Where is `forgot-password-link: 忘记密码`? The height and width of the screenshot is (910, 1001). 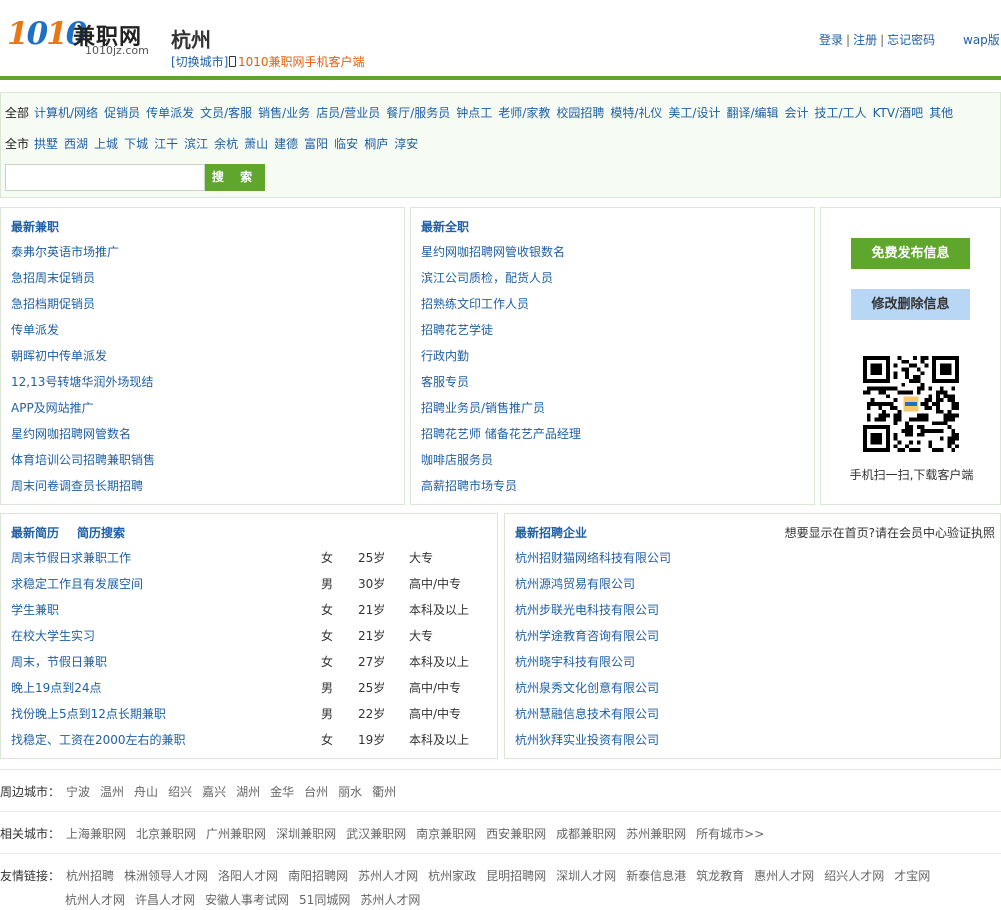 forgot-password-link: 忘记密码 is located at coordinates (911, 40).